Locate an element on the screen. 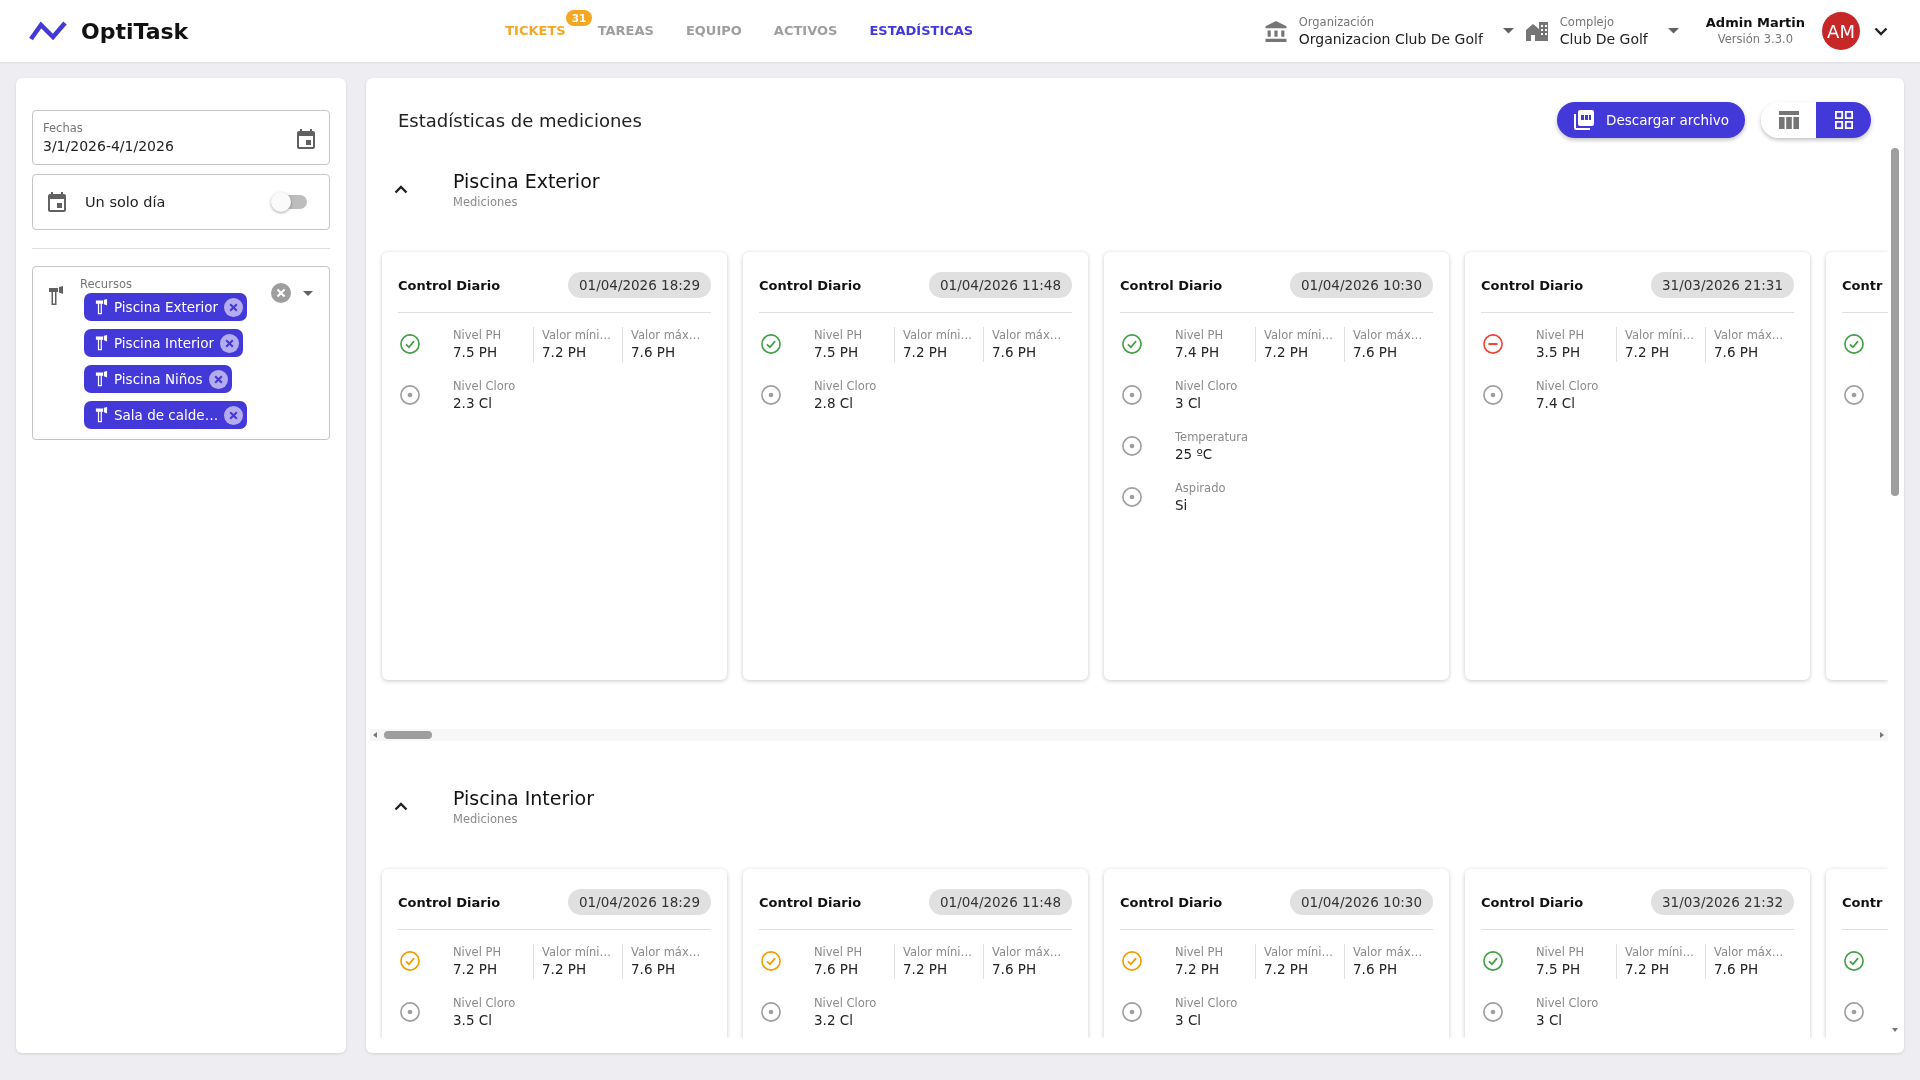  card-title: Contr is located at coordinates (1862, 902).